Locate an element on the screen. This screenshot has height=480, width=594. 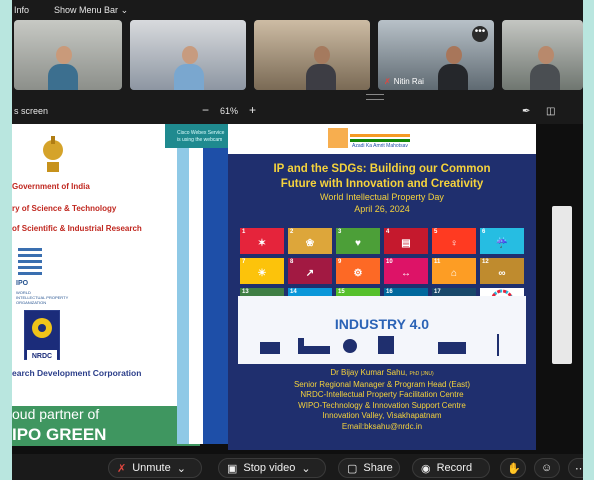
top-bar: Info Show Menu Bar ⌄ is located at coordinates (297, 10).